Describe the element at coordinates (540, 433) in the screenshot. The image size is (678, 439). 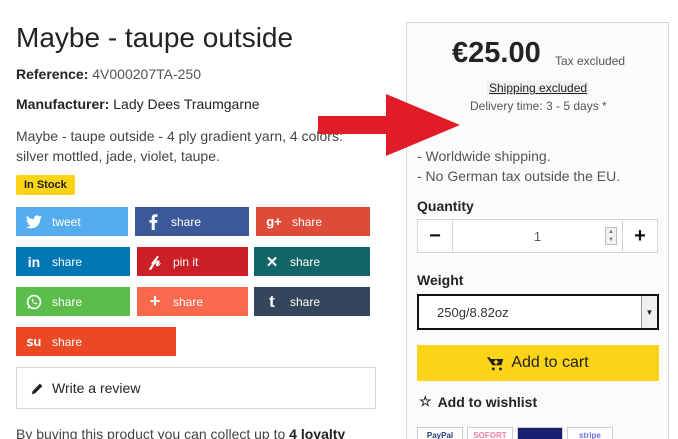
I see `card-icon` at that location.